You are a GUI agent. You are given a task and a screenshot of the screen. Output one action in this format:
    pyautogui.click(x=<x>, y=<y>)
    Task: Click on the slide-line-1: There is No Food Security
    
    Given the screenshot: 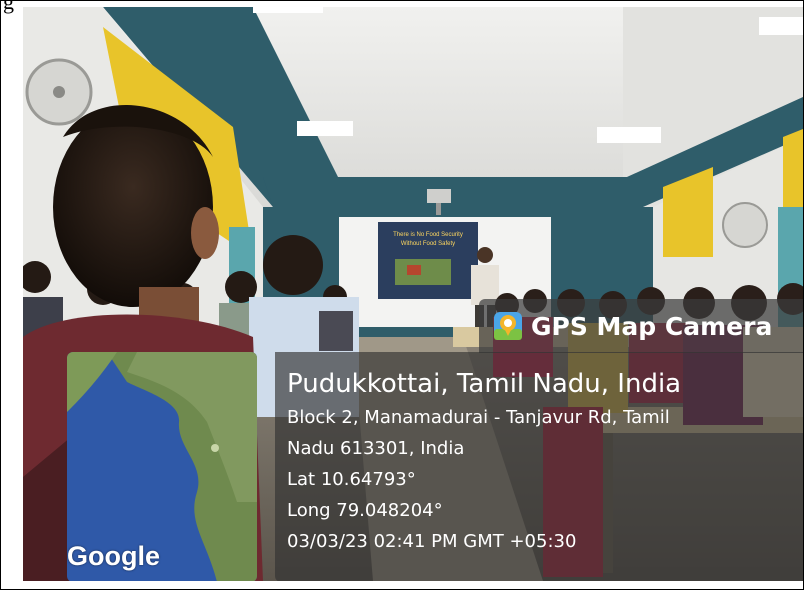 What is the action you would take?
    pyautogui.click(x=428, y=235)
    